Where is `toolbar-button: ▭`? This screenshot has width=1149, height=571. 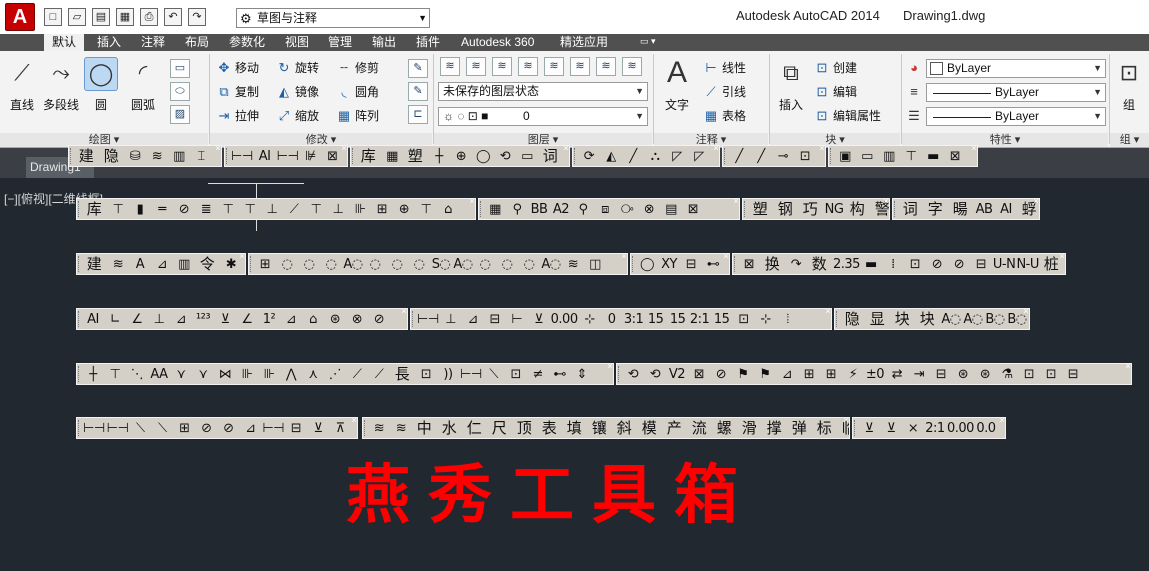
toolbar-button: ▭ is located at coordinates (527, 156).